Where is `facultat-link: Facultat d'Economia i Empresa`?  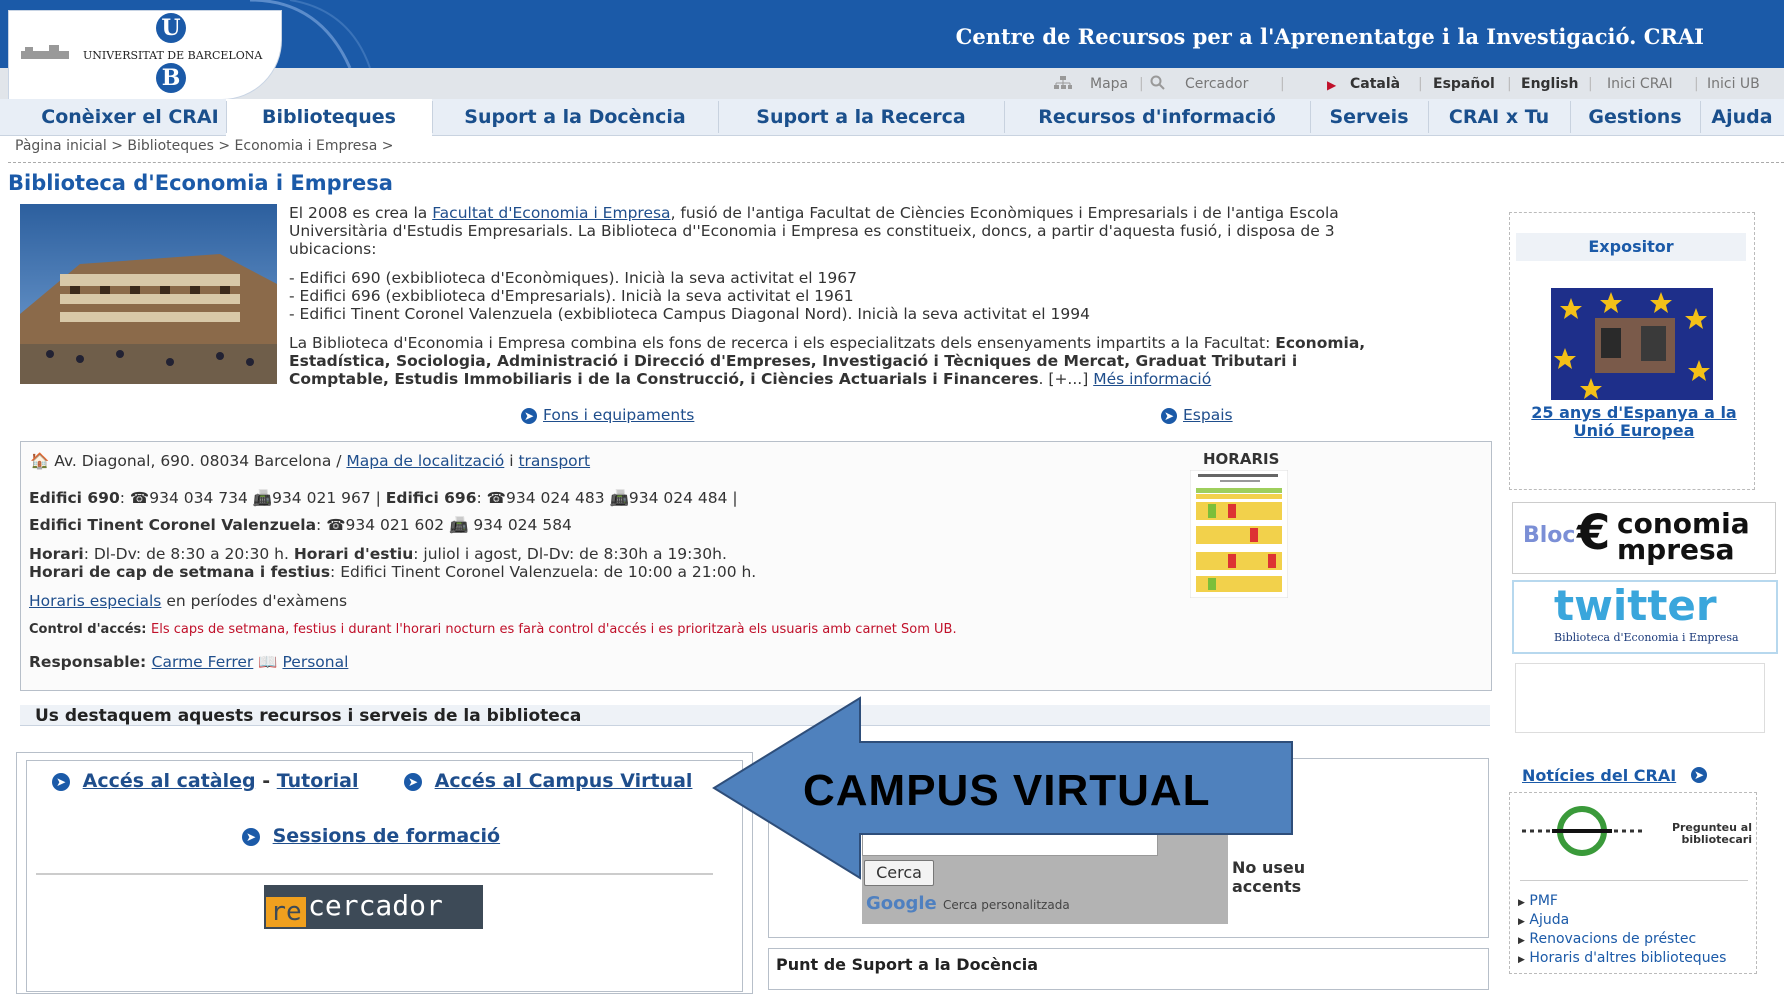
facultat-link: Facultat d'Economia i Empresa is located at coordinates (551, 213).